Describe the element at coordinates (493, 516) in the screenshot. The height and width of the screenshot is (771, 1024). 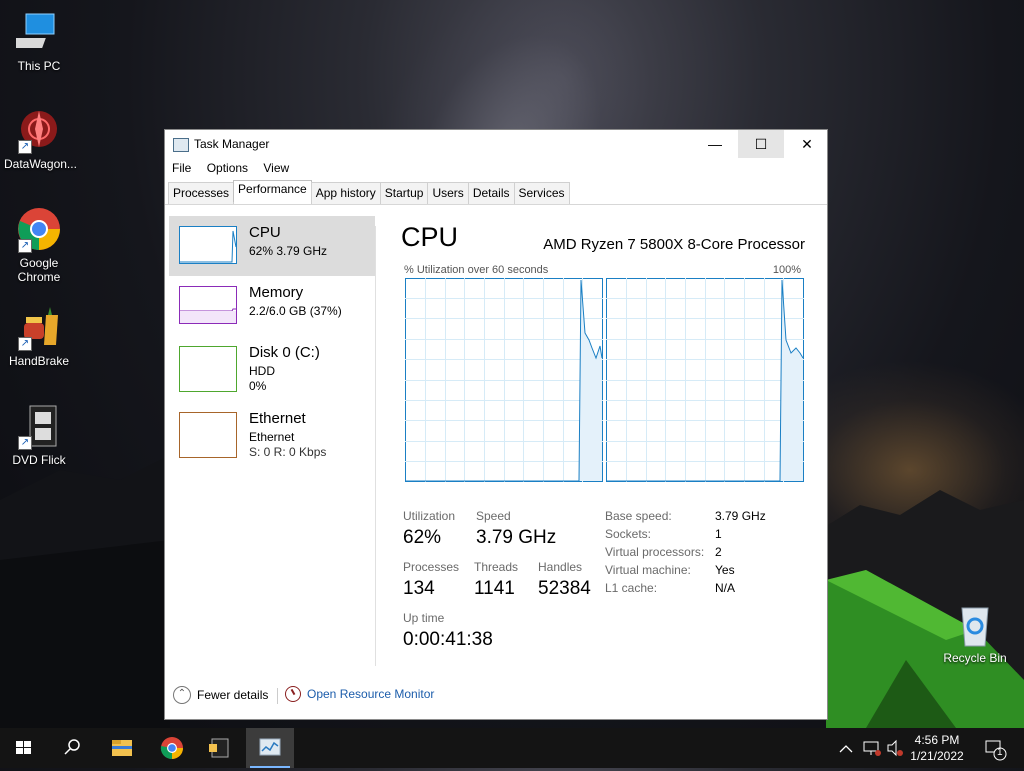
I see `stat-label: Speed` at that location.